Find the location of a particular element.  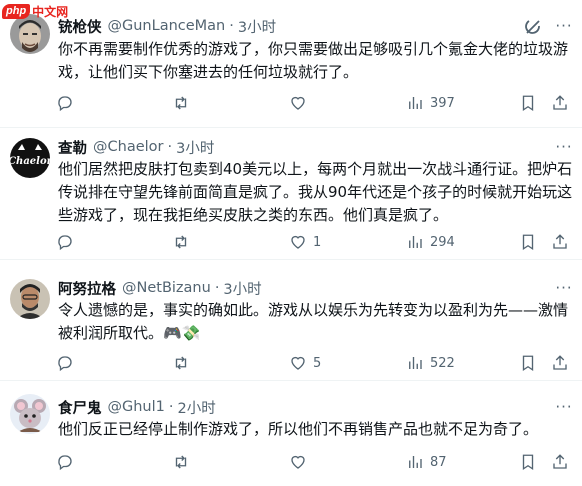

tweet-header: 食尸鬼 @Ghul1 · 2小时 is located at coordinates (137, 407).